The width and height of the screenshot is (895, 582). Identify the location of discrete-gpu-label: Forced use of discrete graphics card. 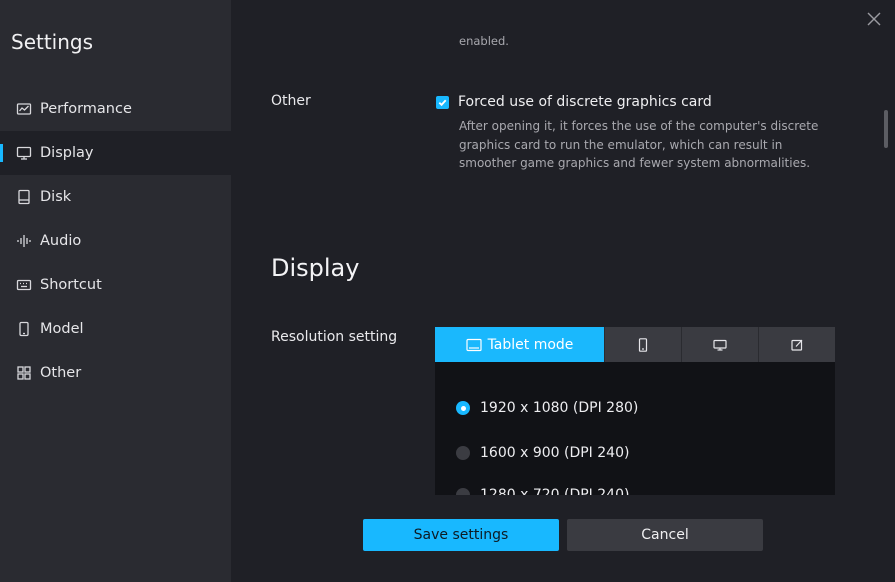
(585, 102).